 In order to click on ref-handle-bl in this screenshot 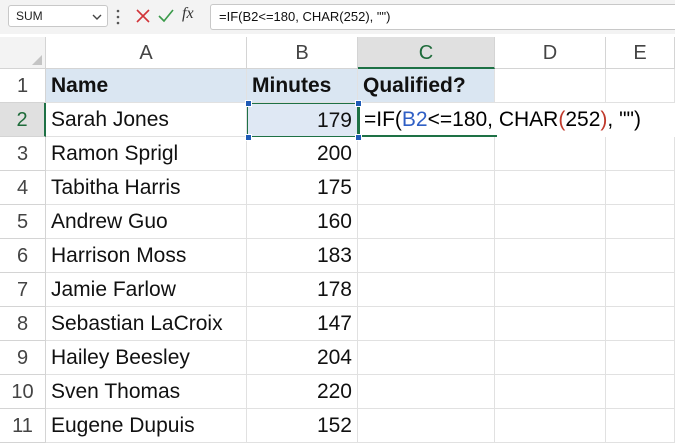, I will do `click(248, 137)`.